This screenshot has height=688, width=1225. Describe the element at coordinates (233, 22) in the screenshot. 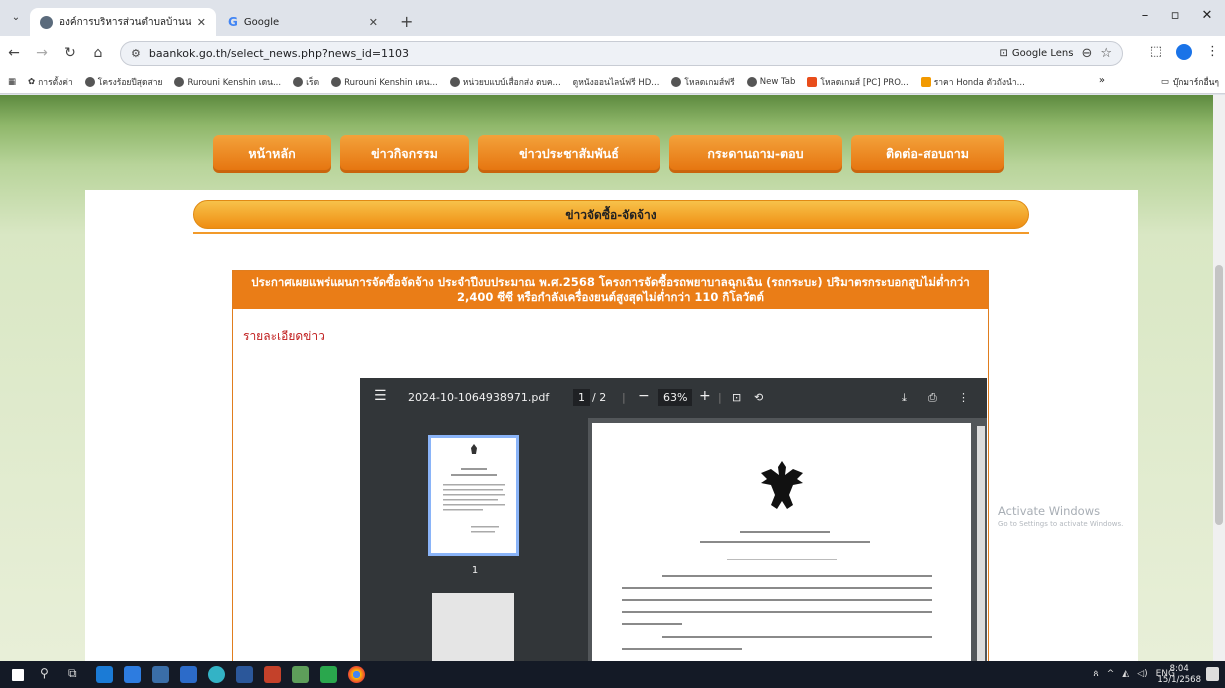

I see `google-favicon-icon: G` at that location.